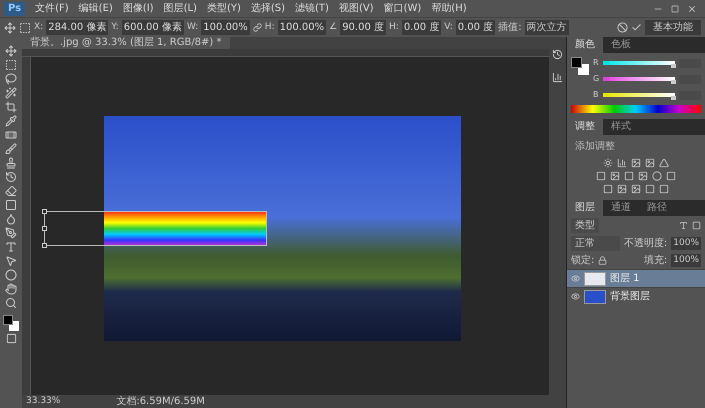 Image resolution: width=705 pixels, height=408 pixels. I want to click on panel-tab: 调整, so click(585, 127).